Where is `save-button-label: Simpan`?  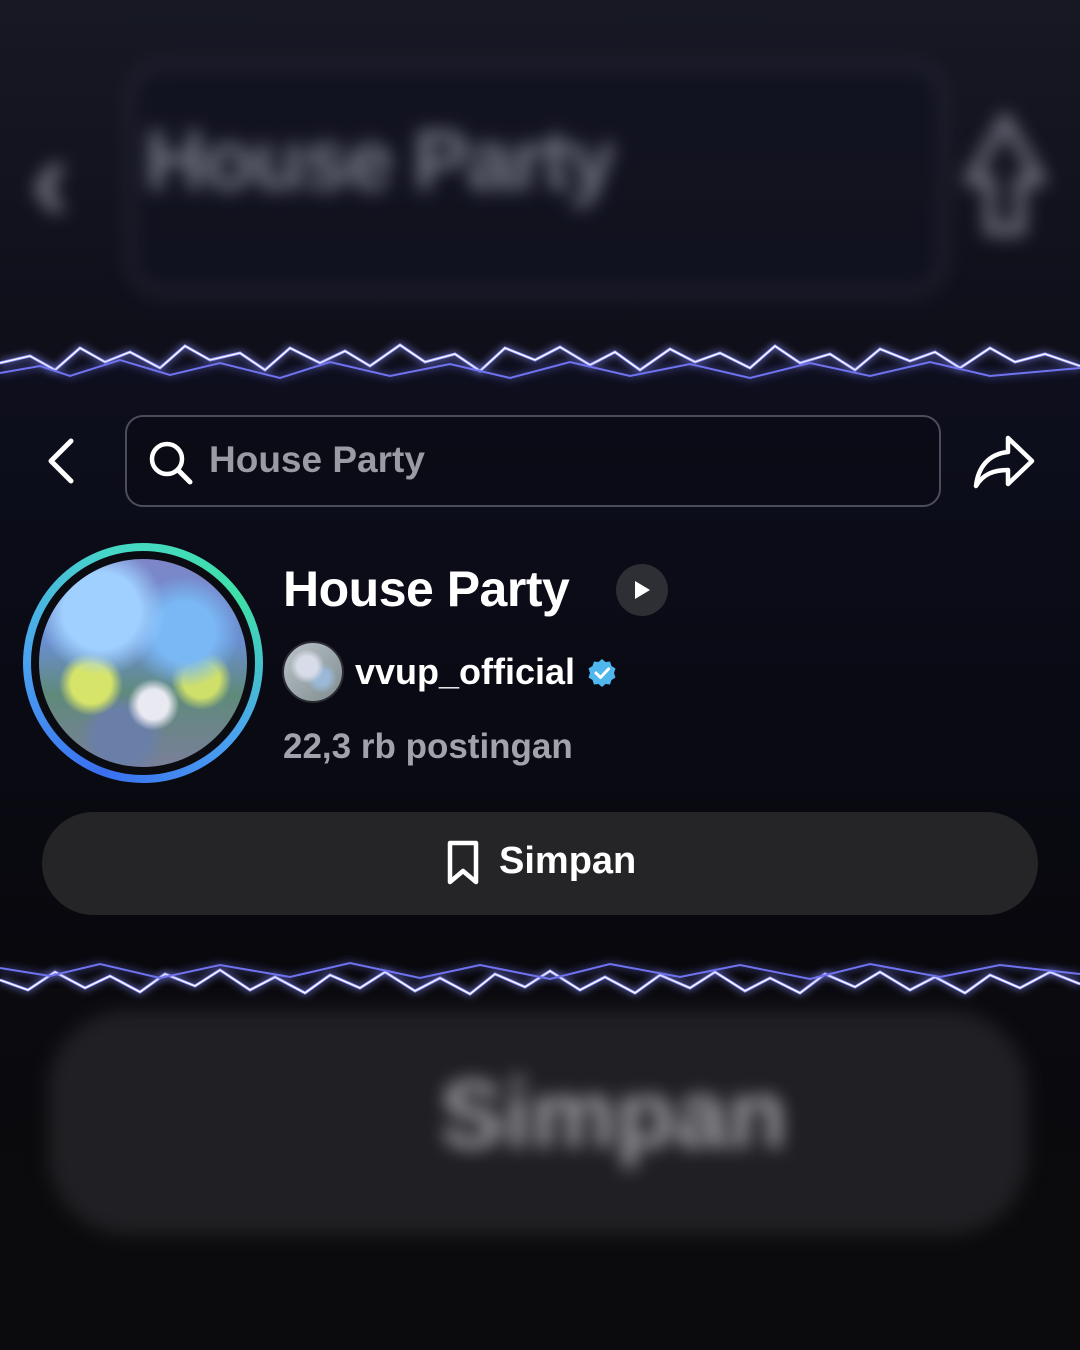 save-button-label: Simpan is located at coordinates (568, 861).